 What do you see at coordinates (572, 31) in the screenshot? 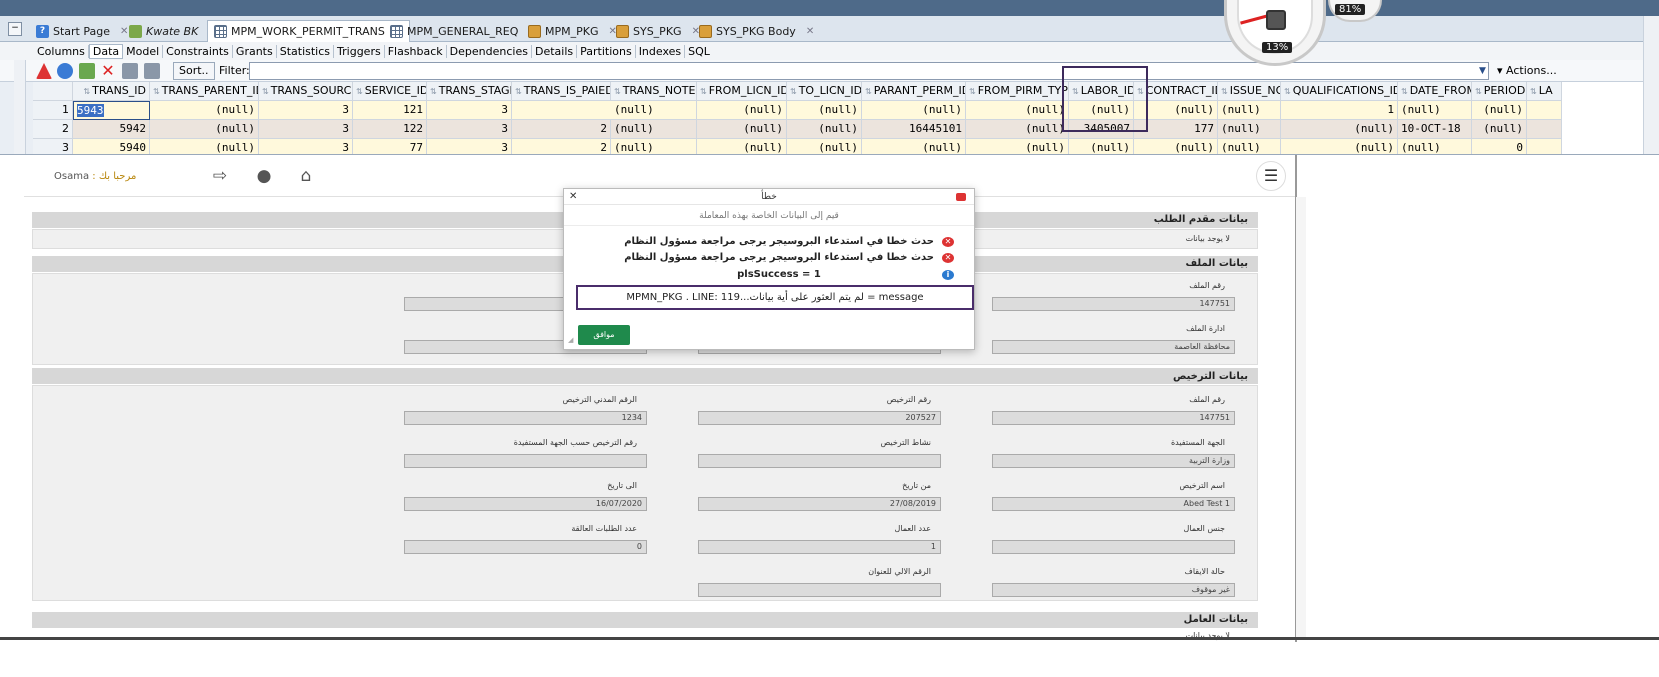
I see `tab-mpm-pkg: MPM_PKG ✕` at bounding box center [572, 31].